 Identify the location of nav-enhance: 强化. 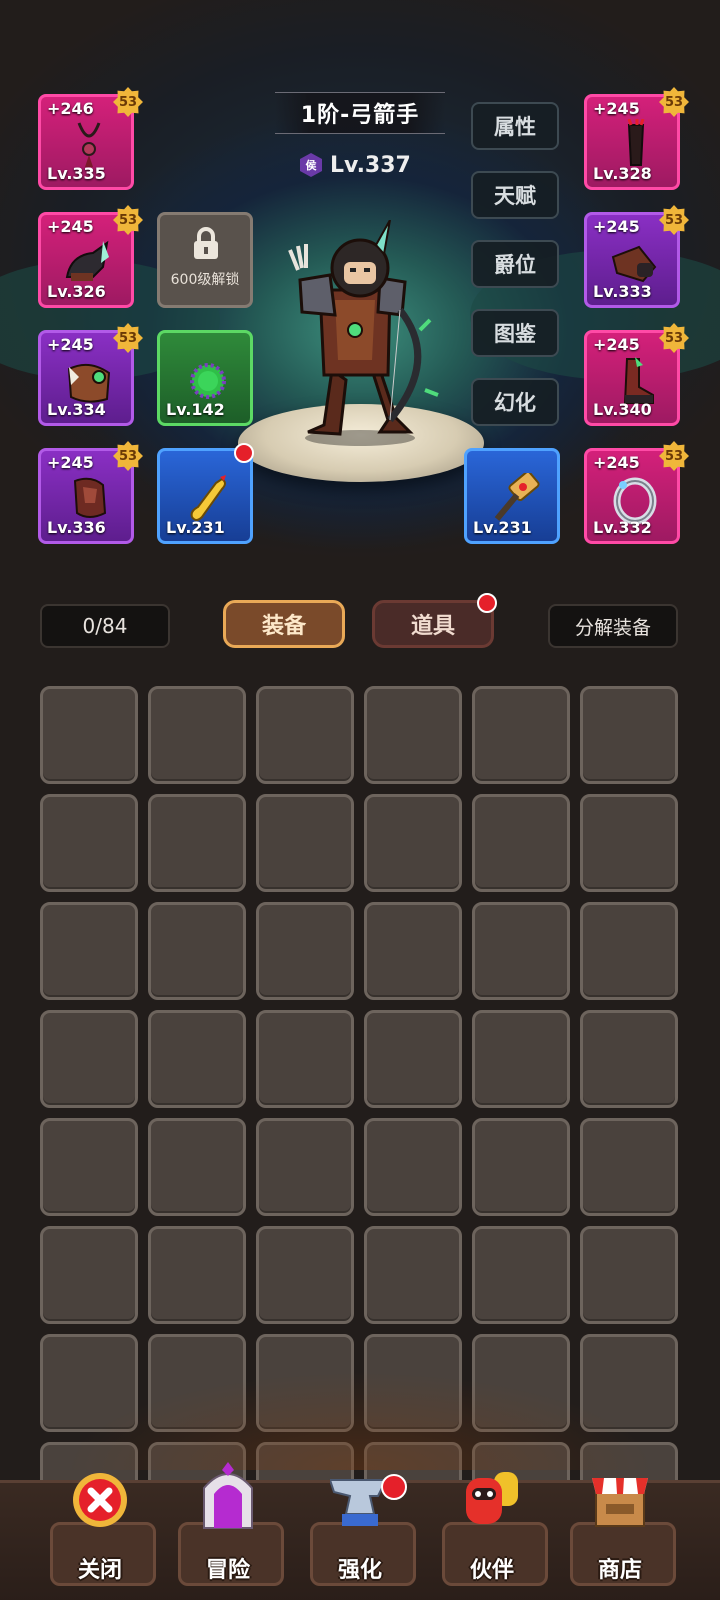
(360, 1536).